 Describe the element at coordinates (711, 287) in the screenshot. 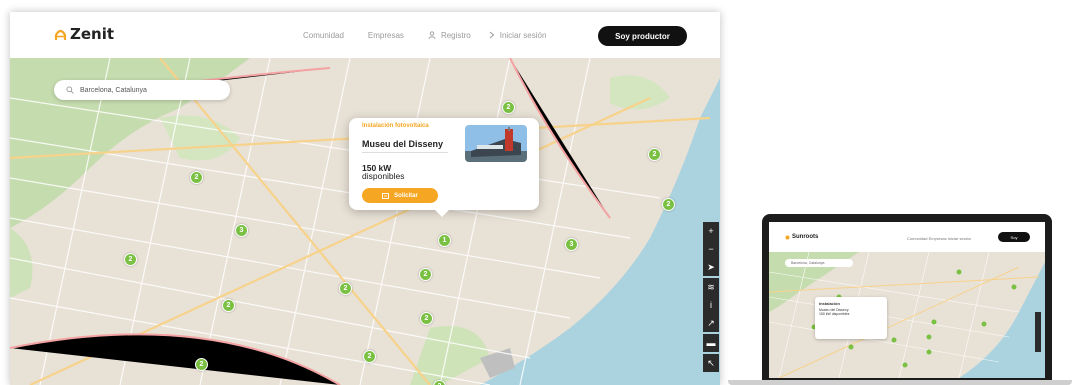

I see `layers-button: ≋` at that location.